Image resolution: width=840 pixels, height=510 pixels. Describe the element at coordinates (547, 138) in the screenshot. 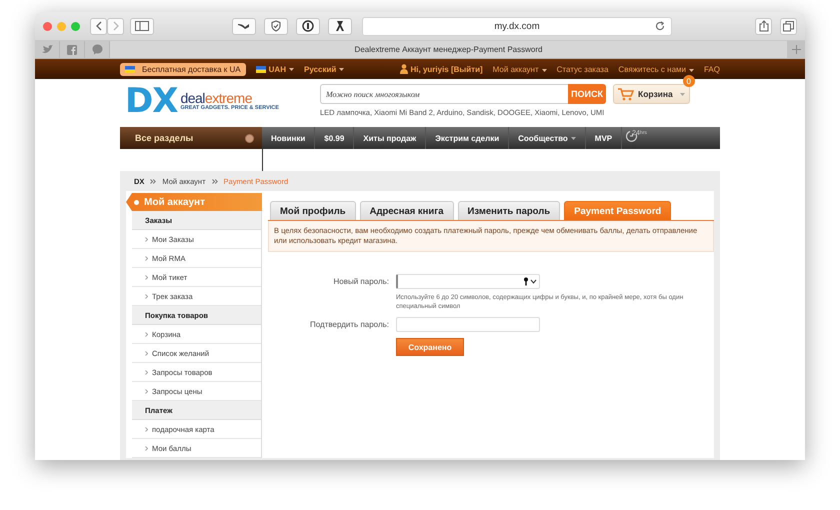

I see `nav-item: Сообщество` at that location.